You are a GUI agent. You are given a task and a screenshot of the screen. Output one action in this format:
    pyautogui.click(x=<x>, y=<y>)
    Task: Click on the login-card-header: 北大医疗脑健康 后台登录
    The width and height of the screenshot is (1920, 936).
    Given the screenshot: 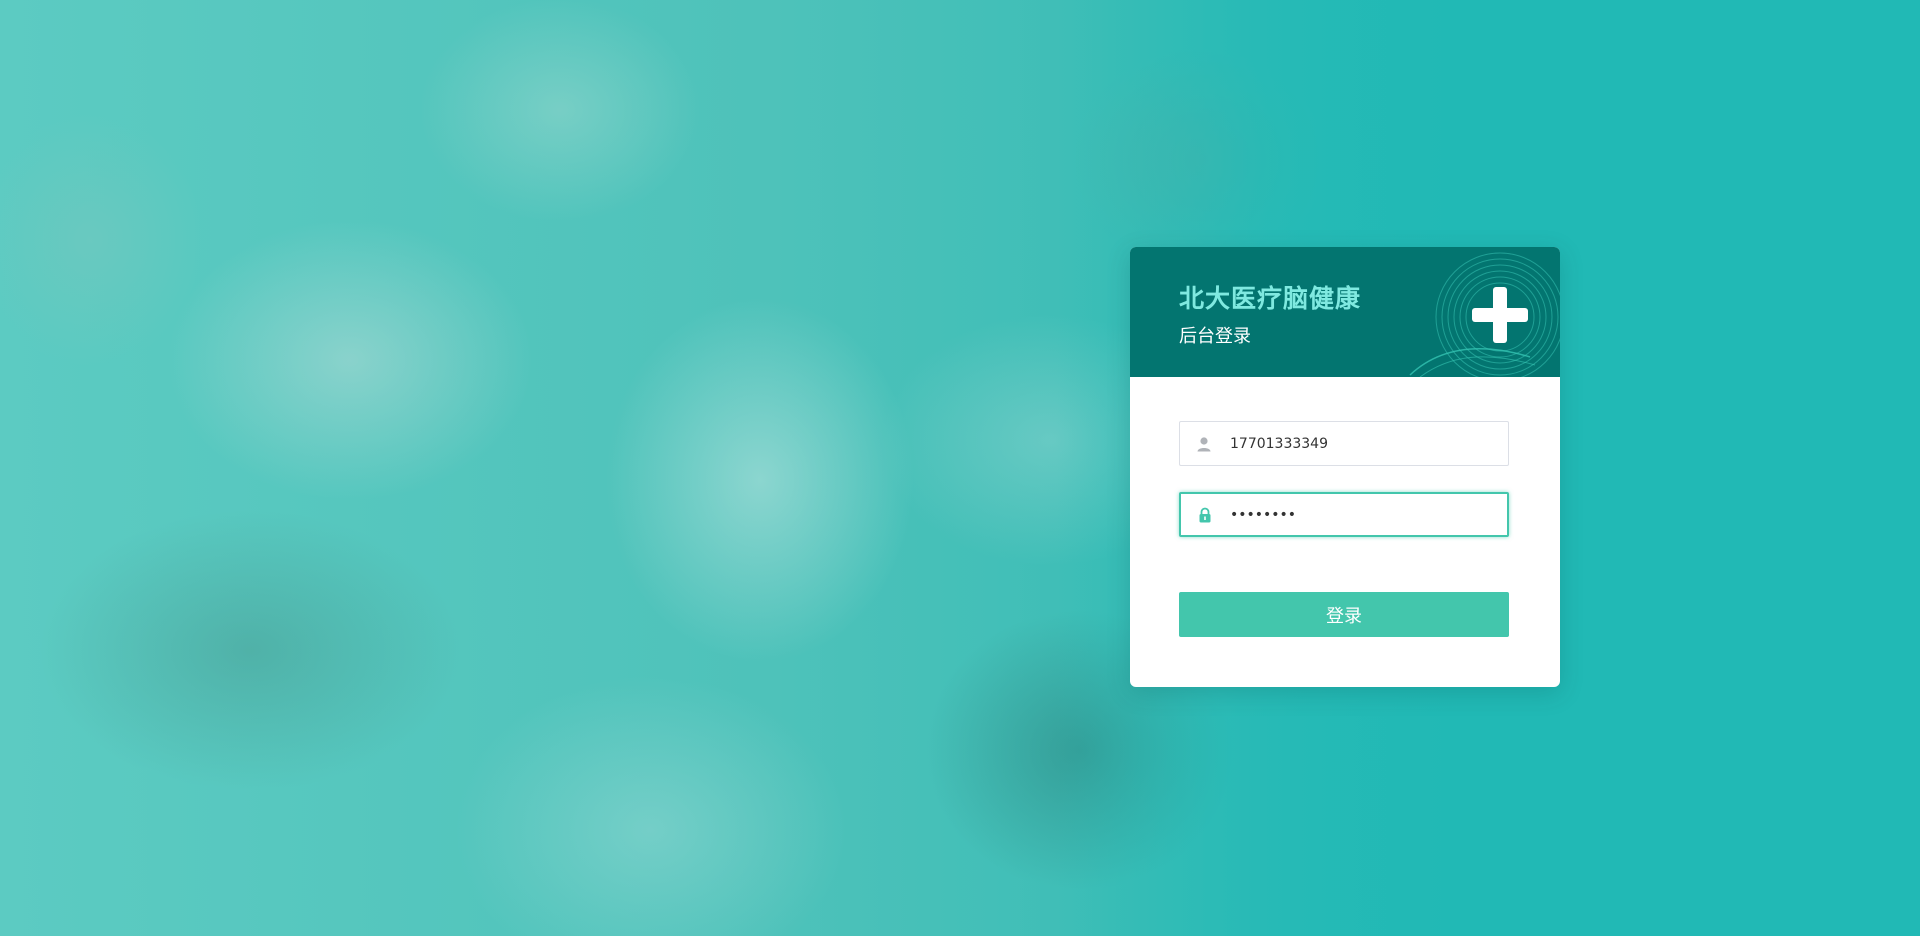 What is the action you would take?
    pyautogui.click(x=1345, y=312)
    